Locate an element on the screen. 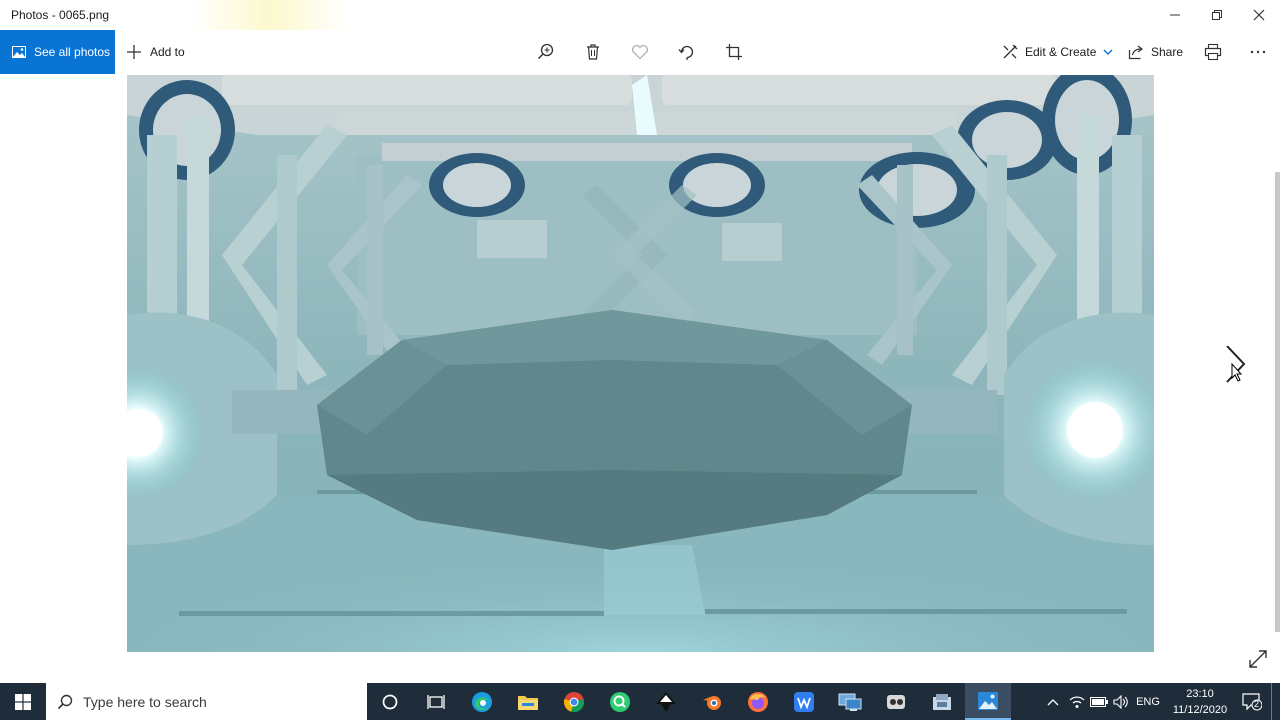 The image size is (1280, 720). more-button is located at coordinates (1258, 52).